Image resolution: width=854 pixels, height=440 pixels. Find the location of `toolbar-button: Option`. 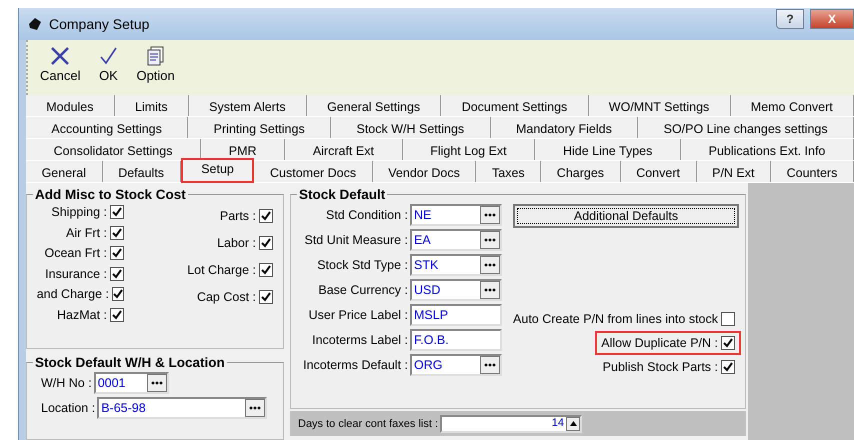

toolbar-button: Option is located at coordinates (155, 70).